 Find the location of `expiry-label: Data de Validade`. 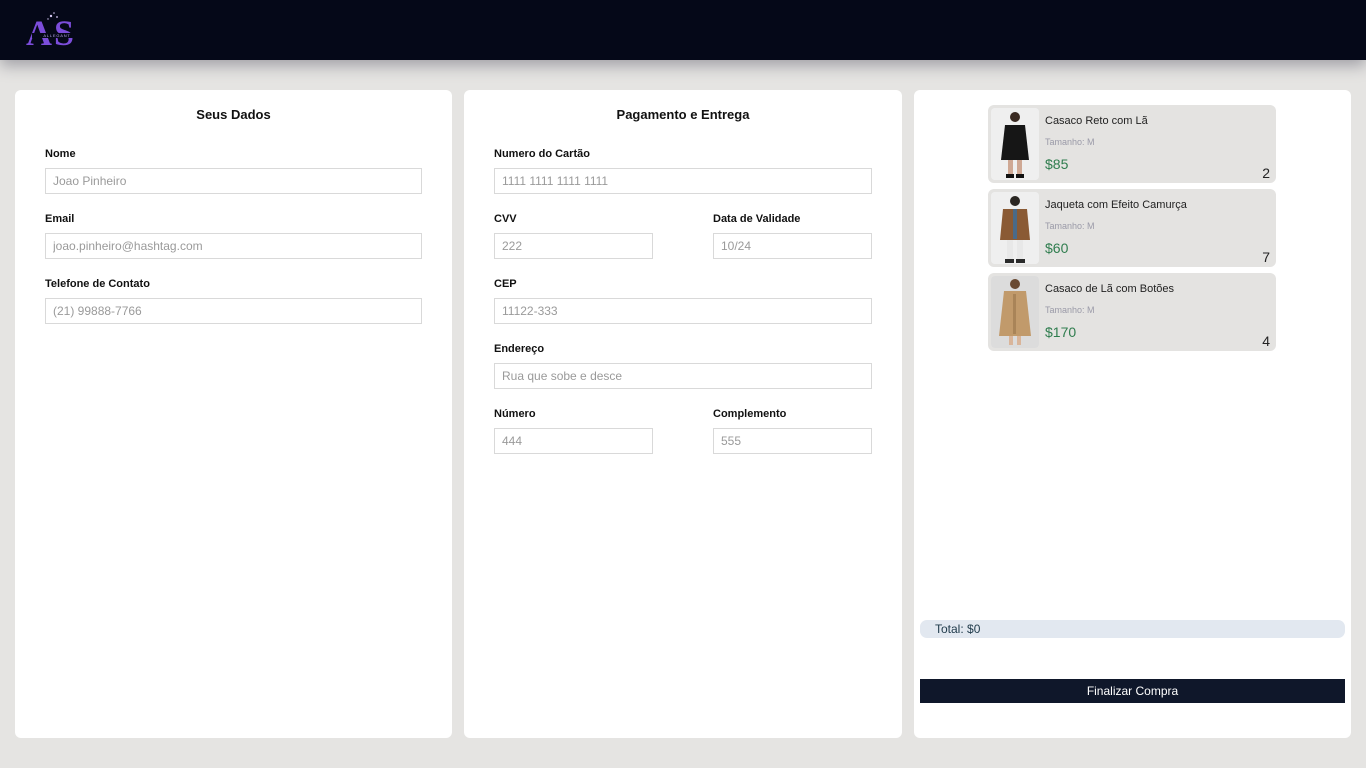

expiry-label: Data de Validade is located at coordinates (757, 219).